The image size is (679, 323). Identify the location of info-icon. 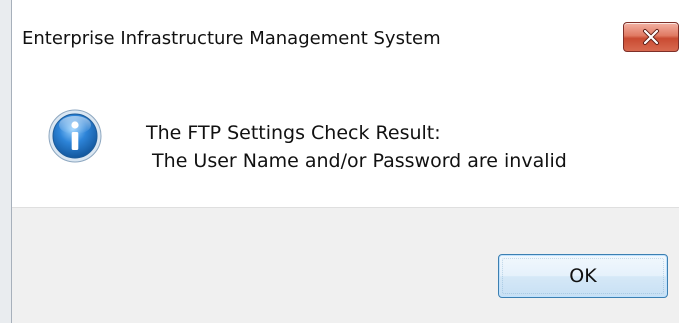
(75, 136).